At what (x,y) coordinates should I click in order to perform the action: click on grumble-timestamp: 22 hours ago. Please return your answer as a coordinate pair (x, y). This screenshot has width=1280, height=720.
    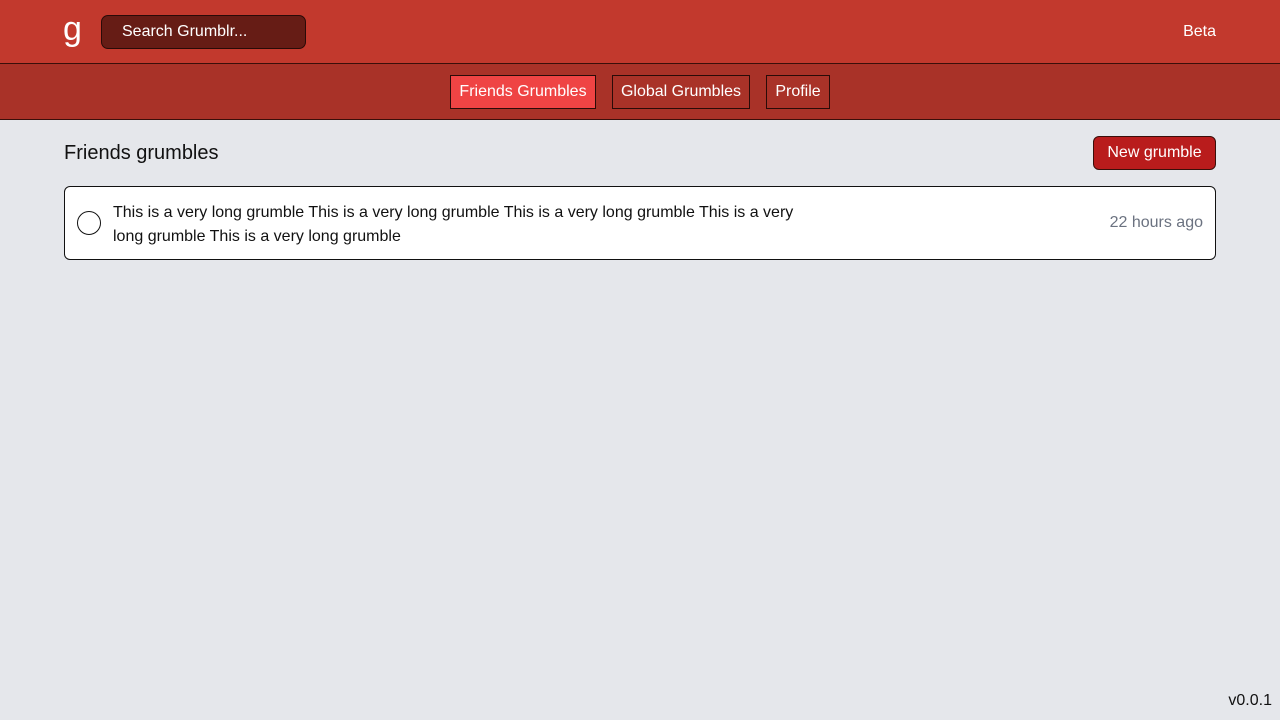
    Looking at the image, I should click on (1156, 222).